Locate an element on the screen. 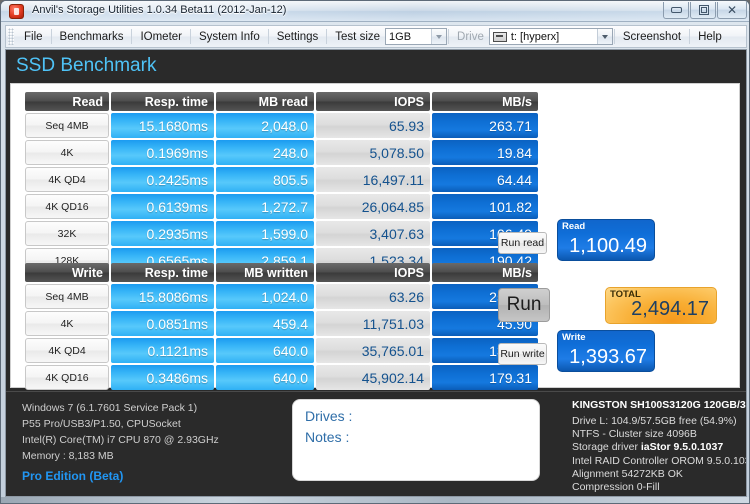  total-score-value: 2,494.17 is located at coordinates (670, 309).